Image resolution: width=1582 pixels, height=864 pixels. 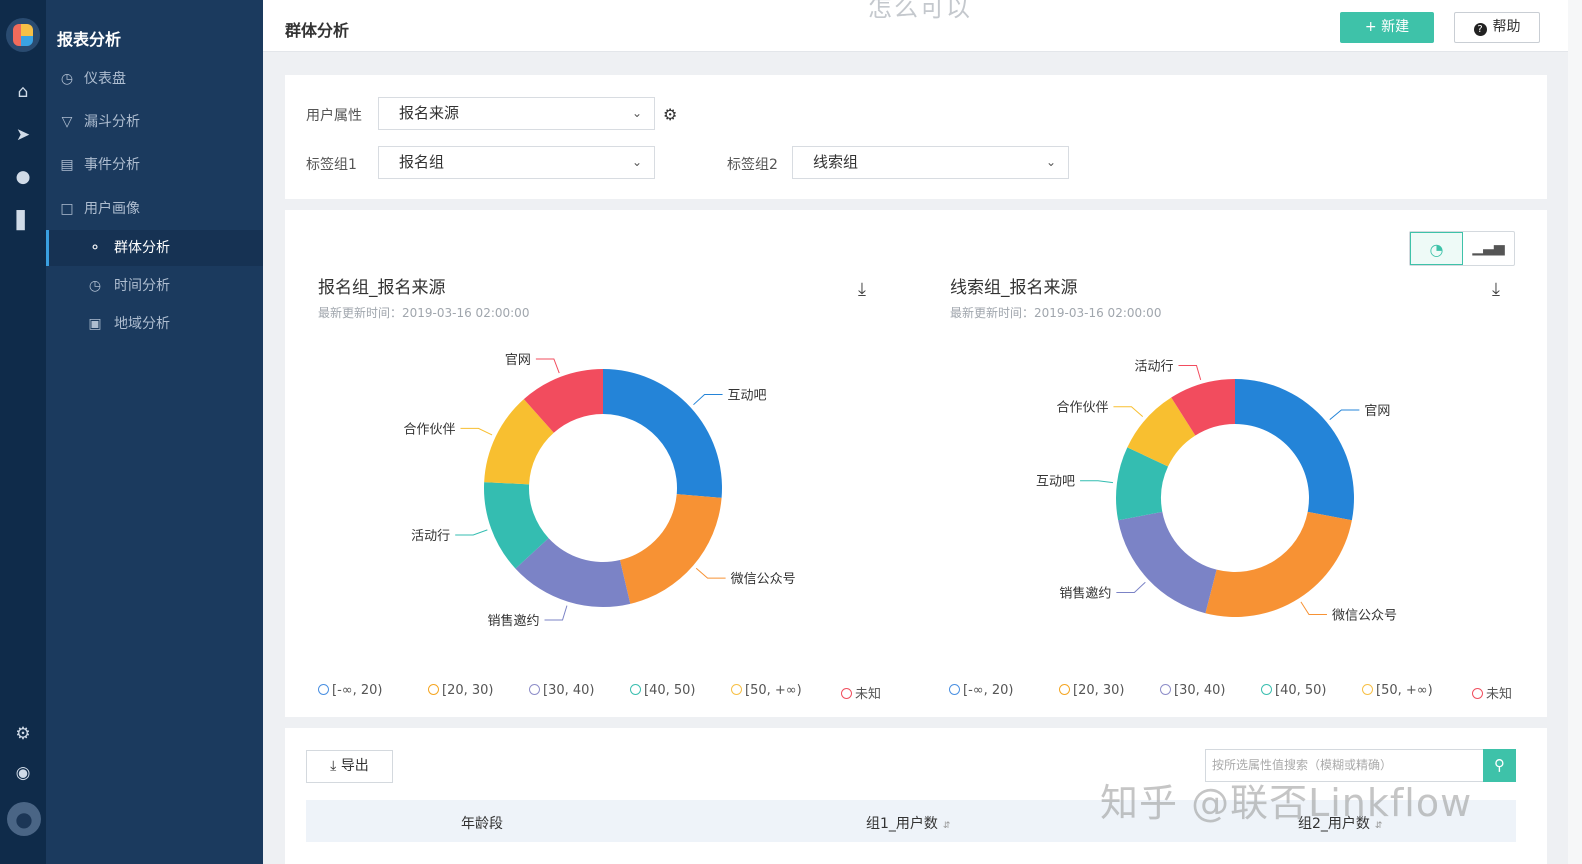 What do you see at coordinates (670, 114) in the screenshot?
I see `attr-settings-gear-icon: ⚙` at bounding box center [670, 114].